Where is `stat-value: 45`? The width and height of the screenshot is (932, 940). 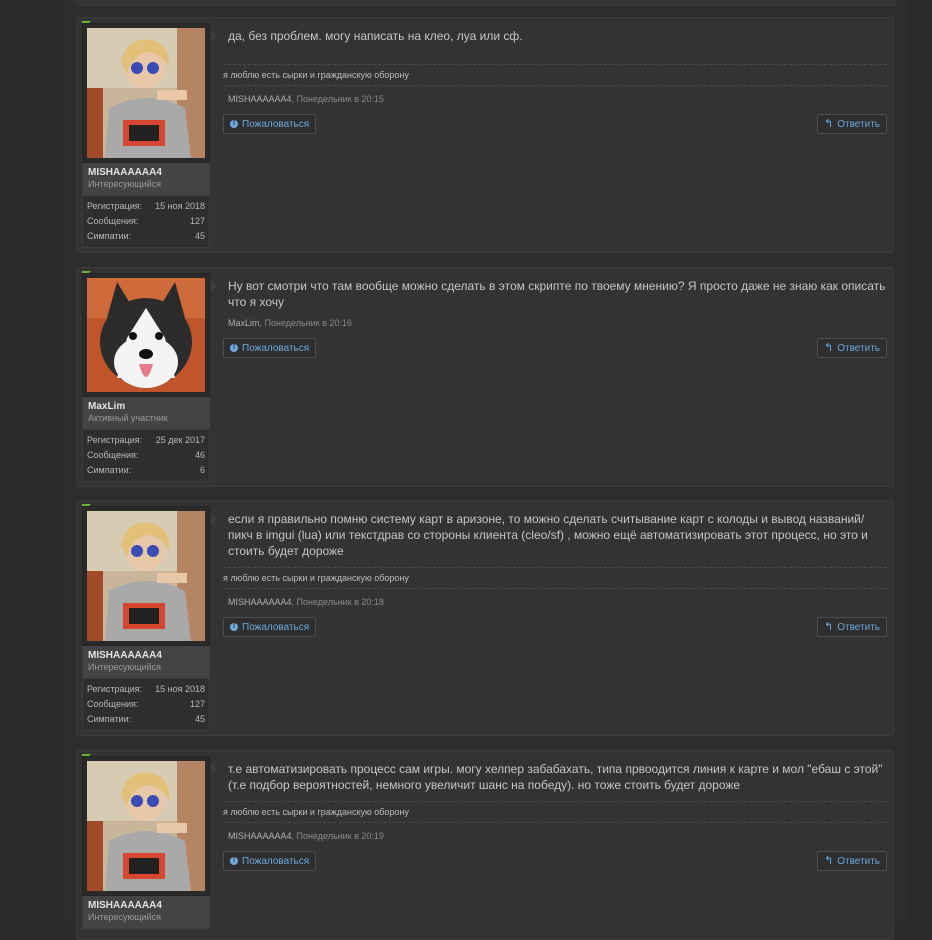 stat-value: 45 is located at coordinates (199, 719).